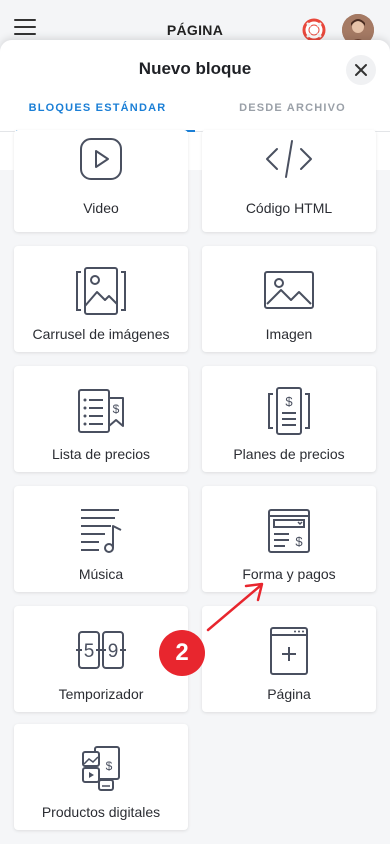 The width and height of the screenshot is (390, 844). Describe the element at coordinates (101, 159) in the screenshot. I see `video-play-icon` at that location.